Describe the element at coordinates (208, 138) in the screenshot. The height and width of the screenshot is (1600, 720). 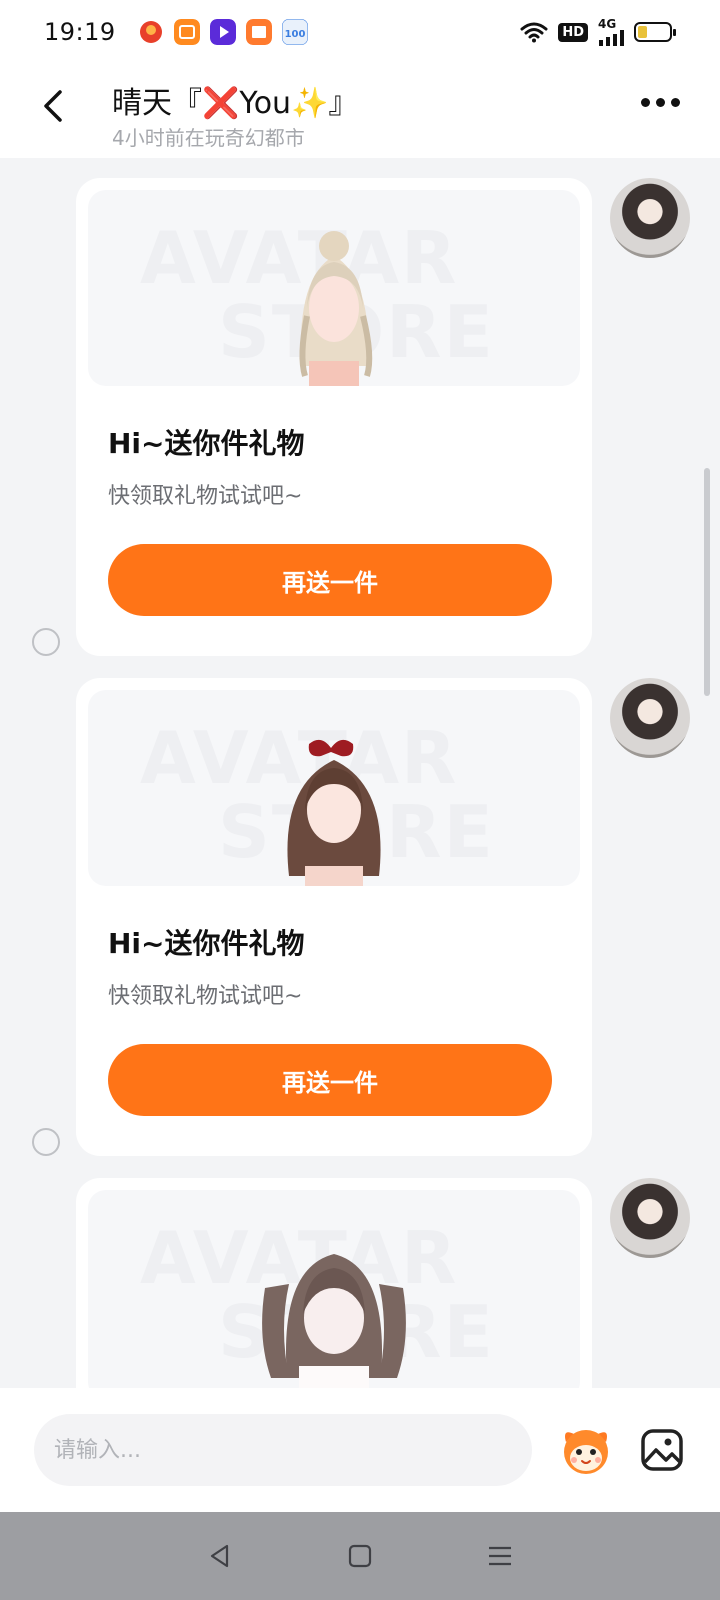
I see `contact-status: 4小时前在玩奇幻都市` at that location.